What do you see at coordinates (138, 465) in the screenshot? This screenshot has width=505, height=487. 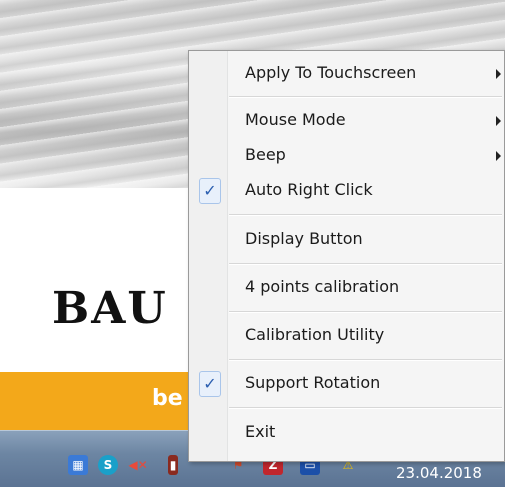 I see `speaker-muted-icon: ◀✕` at bounding box center [138, 465].